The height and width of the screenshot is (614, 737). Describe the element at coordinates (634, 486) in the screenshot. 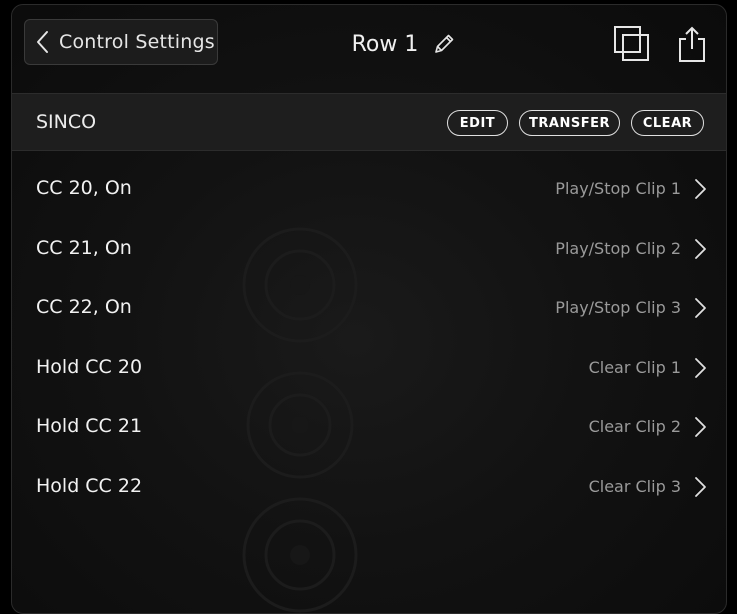

I see `mapping-action-label: Clear Clip 3` at that location.